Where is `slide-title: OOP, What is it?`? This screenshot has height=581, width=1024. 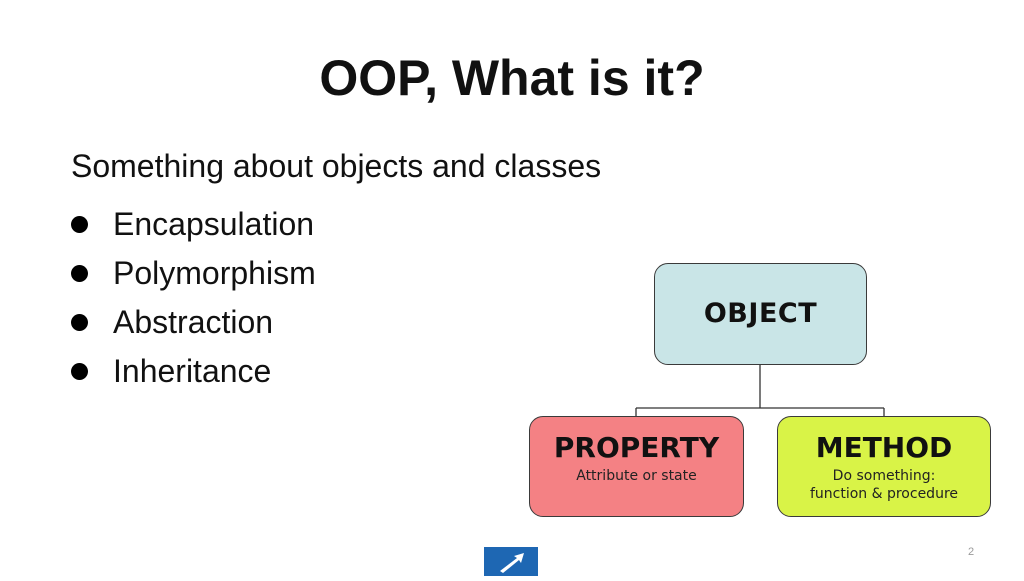
slide-title: OOP, What is it? is located at coordinates (512, 78).